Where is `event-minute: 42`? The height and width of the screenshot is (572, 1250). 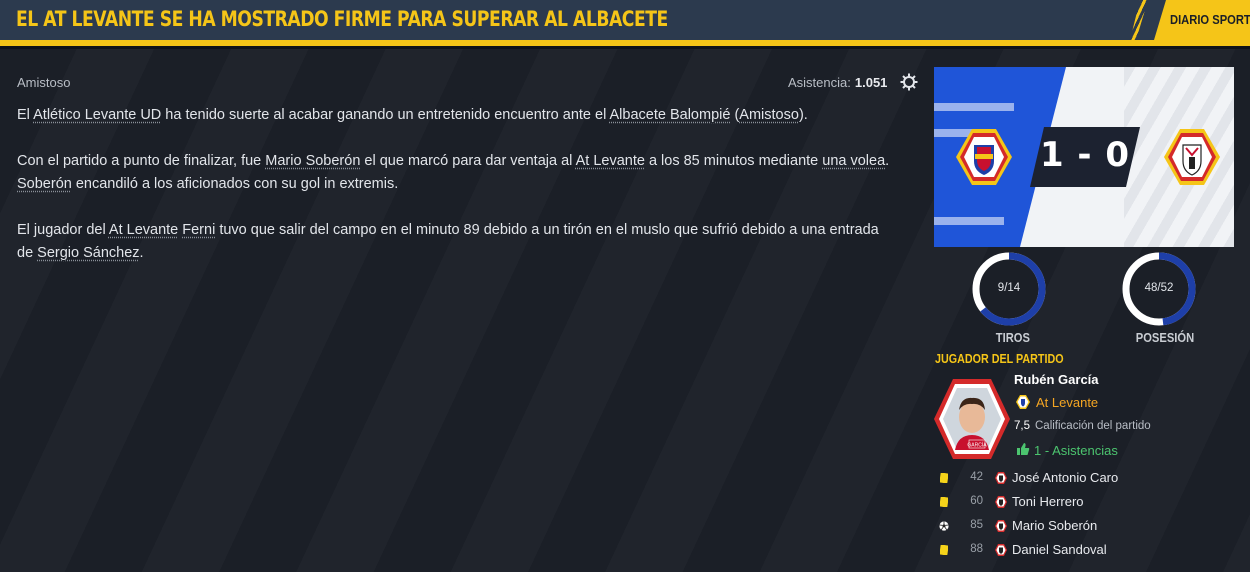 event-minute: 42 is located at coordinates (976, 477).